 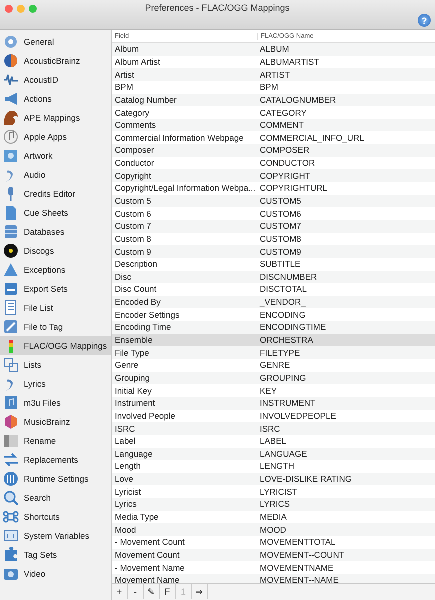 What do you see at coordinates (55, 535) in the screenshot?
I see `sidebar-item: System Variables` at bounding box center [55, 535].